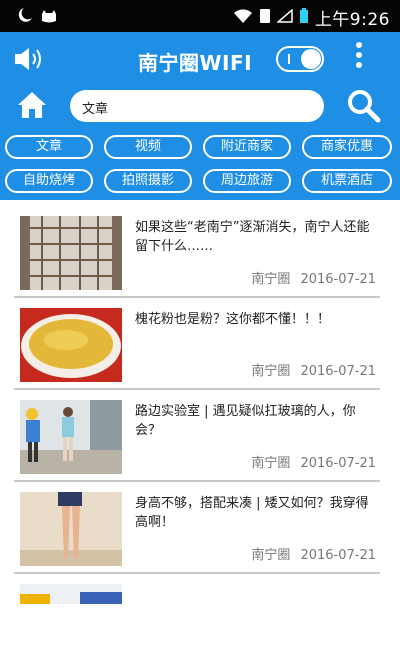  I want to click on sim-icon, so click(265, 18).